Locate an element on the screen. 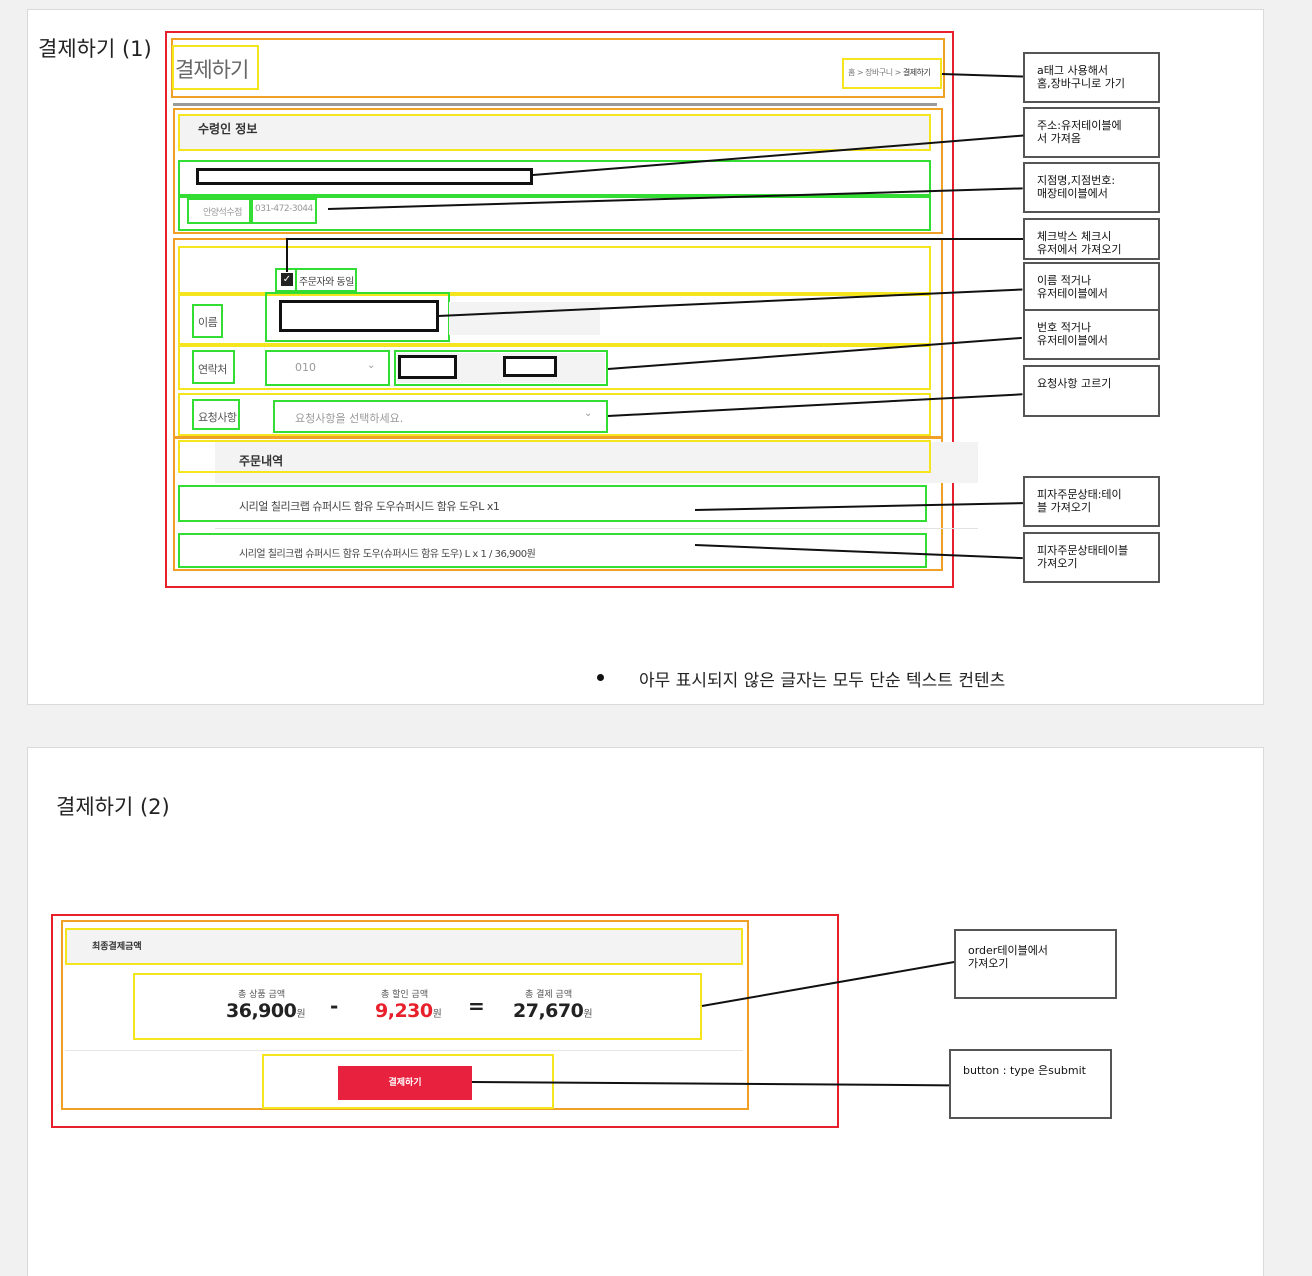 This screenshot has width=1312, height=1276. order-title-bar is located at coordinates (554, 456).